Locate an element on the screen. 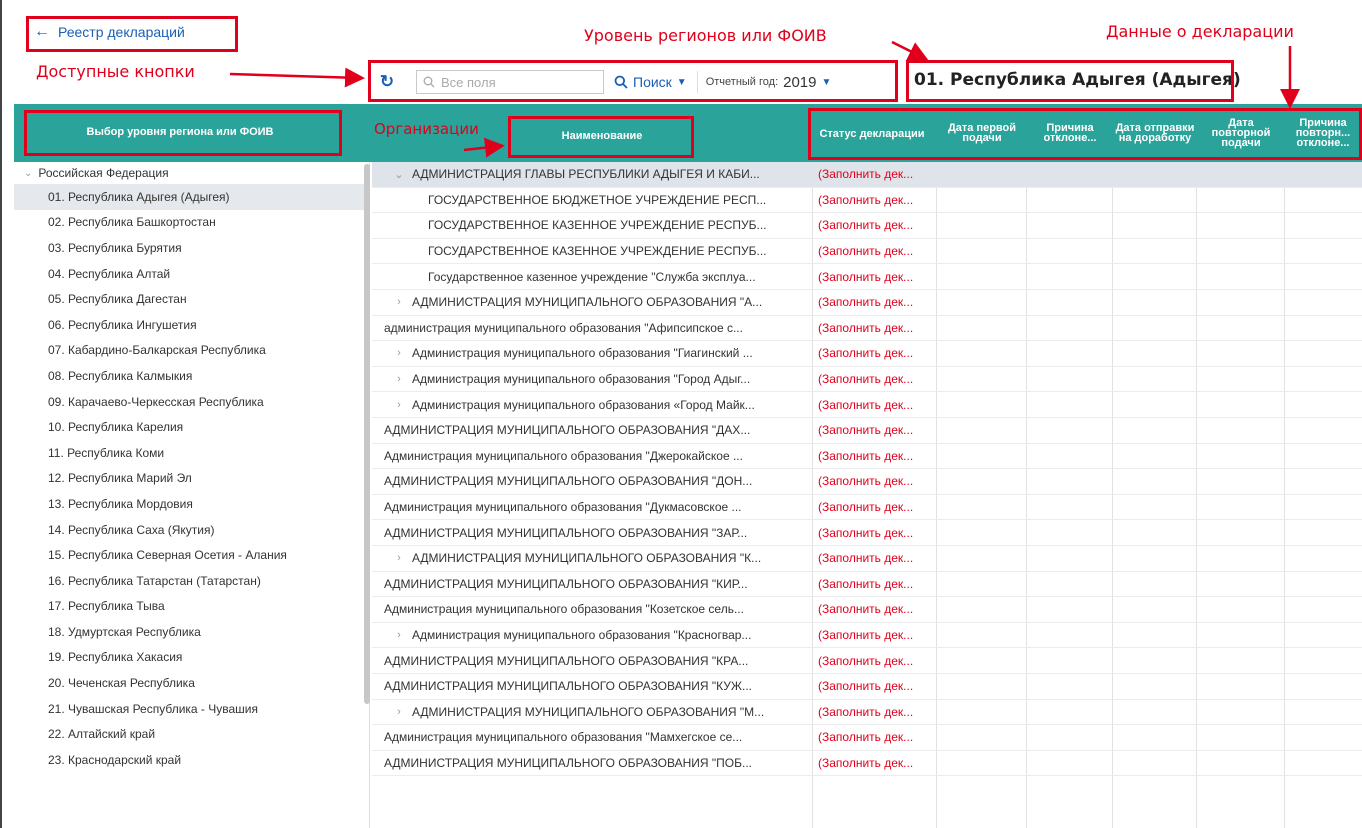  search-input: Все поля is located at coordinates (510, 82).